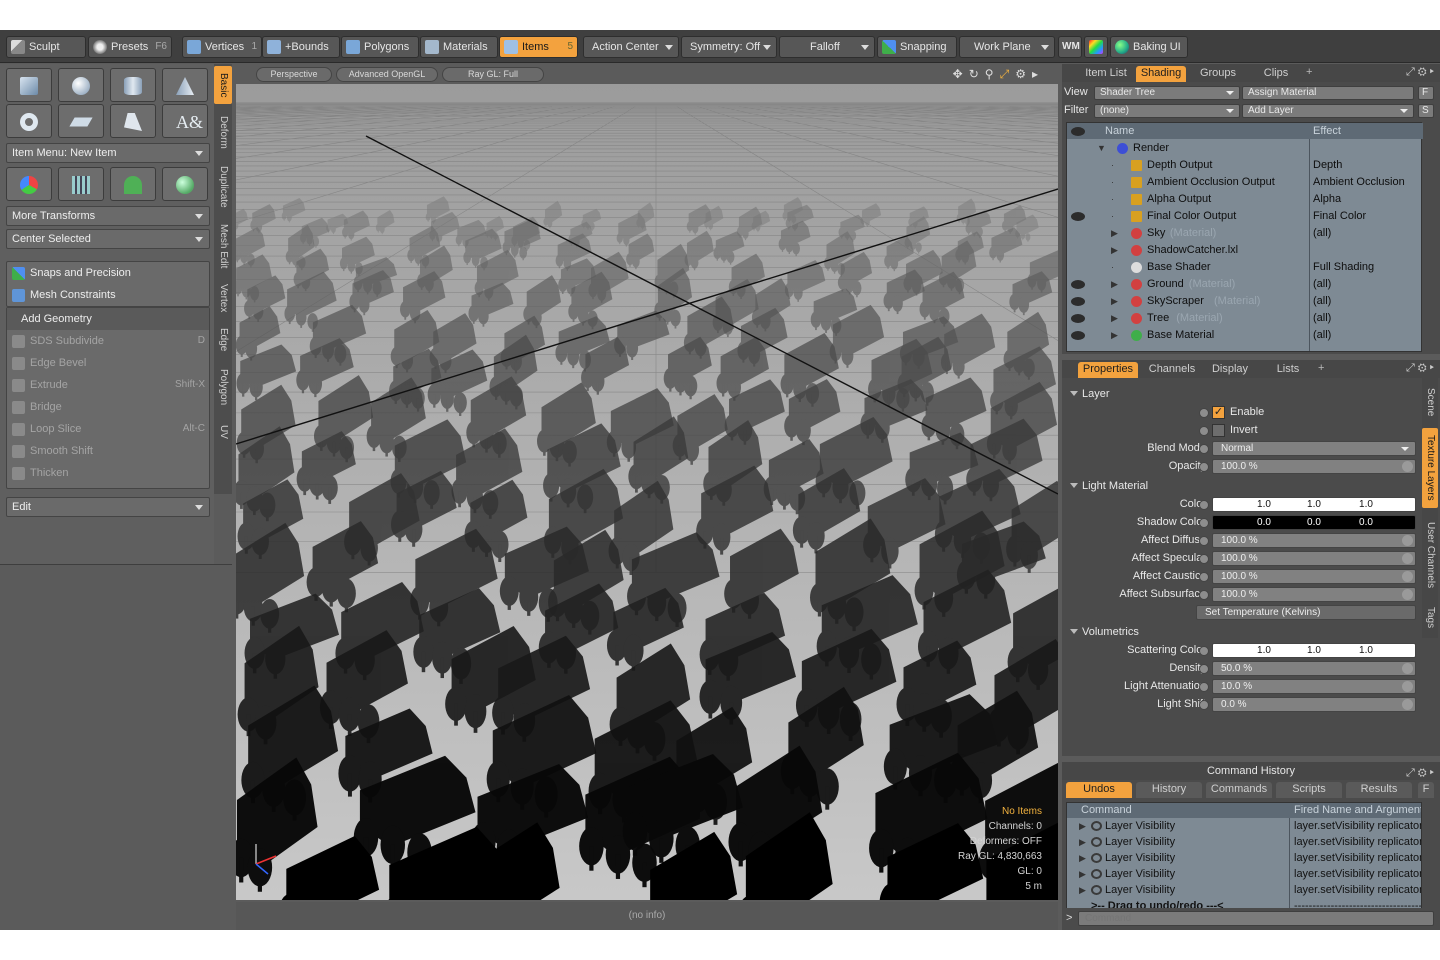 The width and height of the screenshot is (1440, 960). What do you see at coordinates (493, 74) in the screenshot?
I see `raygl-button: Ray GL: Full` at bounding box center [493, 74].